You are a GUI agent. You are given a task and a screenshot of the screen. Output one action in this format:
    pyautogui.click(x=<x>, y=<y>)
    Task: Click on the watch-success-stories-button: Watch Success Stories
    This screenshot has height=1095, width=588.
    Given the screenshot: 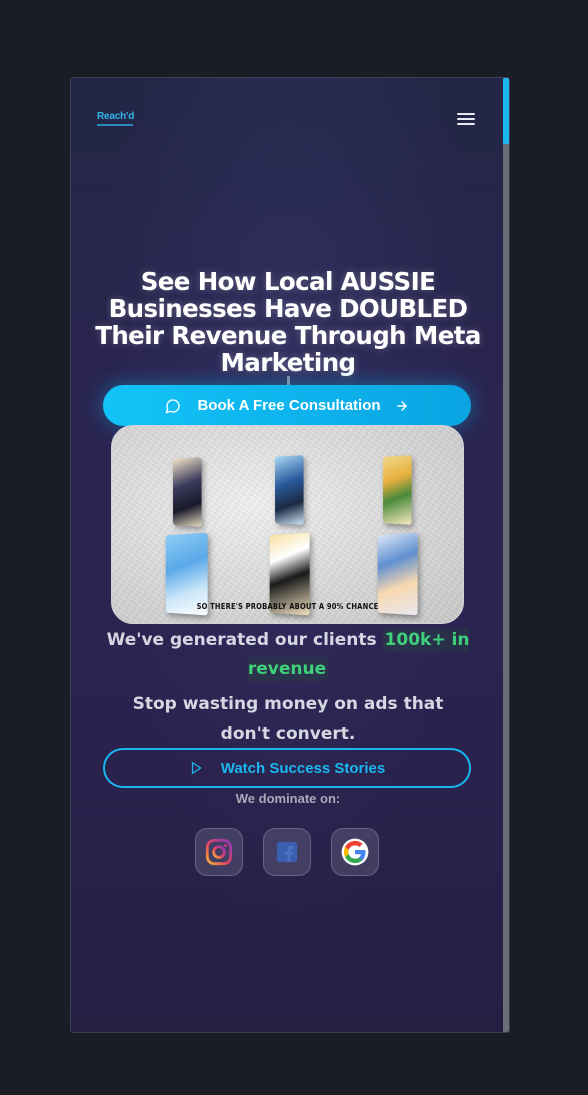 What is the action you would take?
    pyautogui.click(x=287, y=768)
    